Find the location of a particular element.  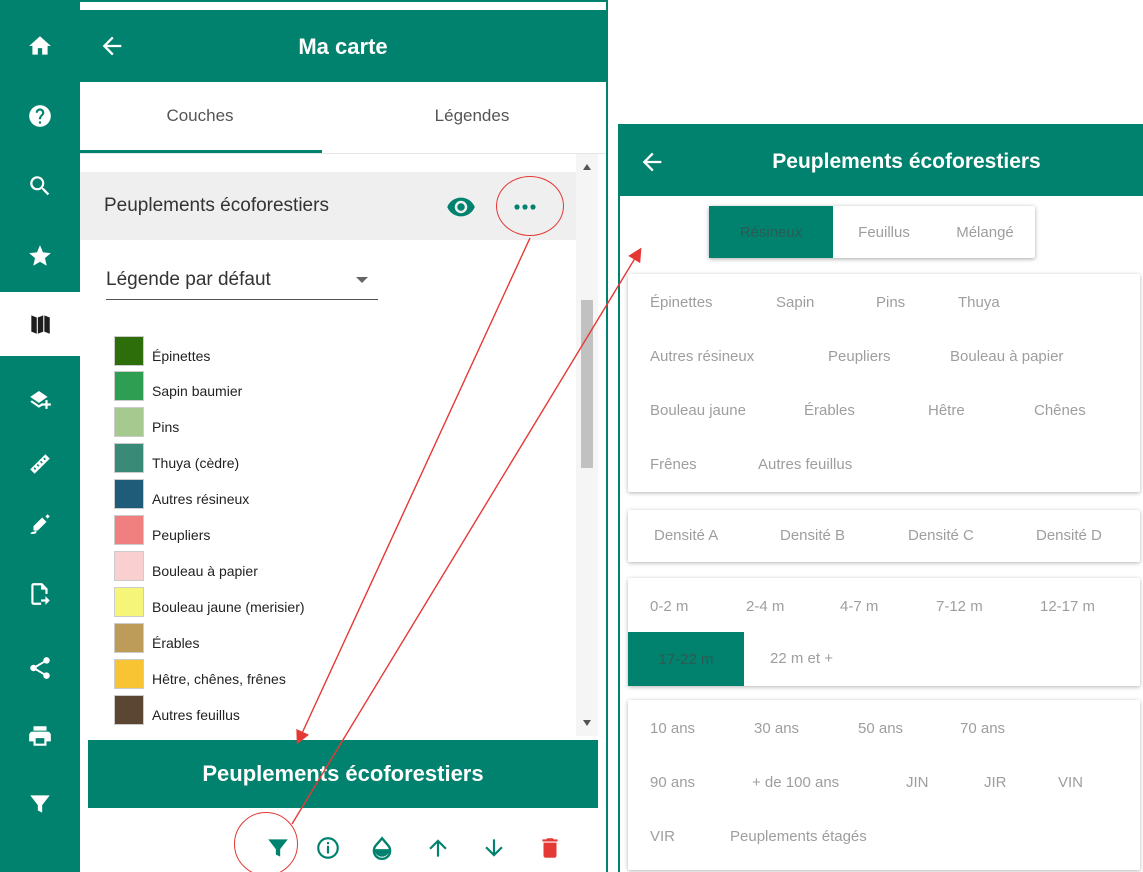

map-icon is located at coordinates (40, 324).